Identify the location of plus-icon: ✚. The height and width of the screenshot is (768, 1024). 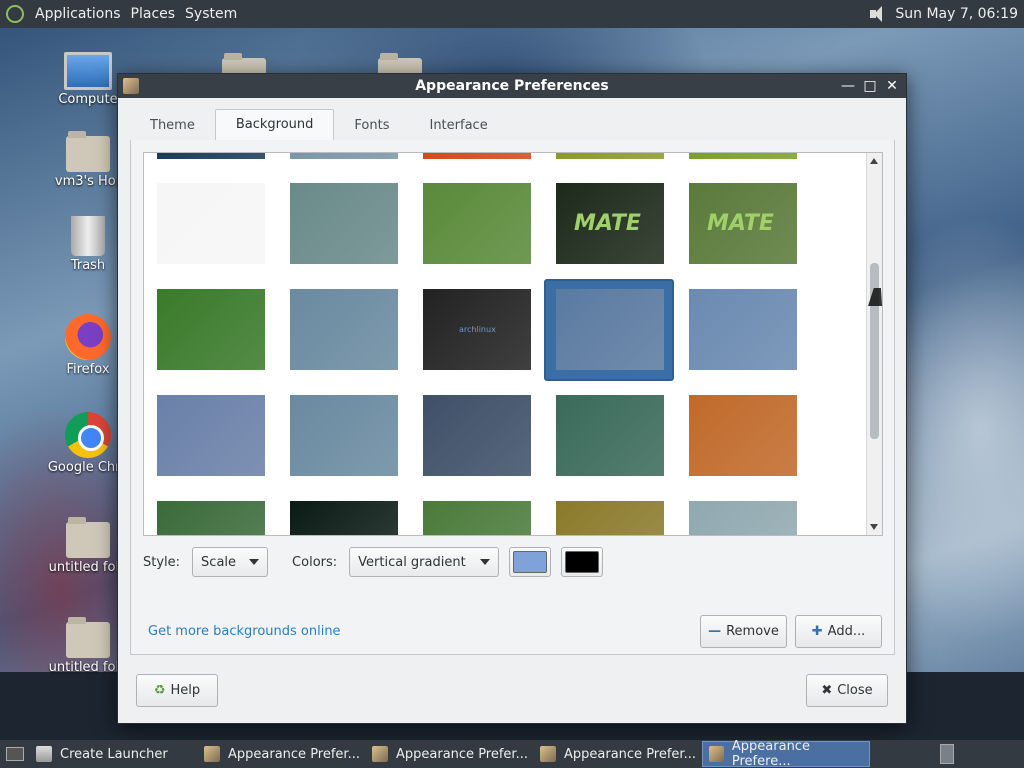
(817, 631).